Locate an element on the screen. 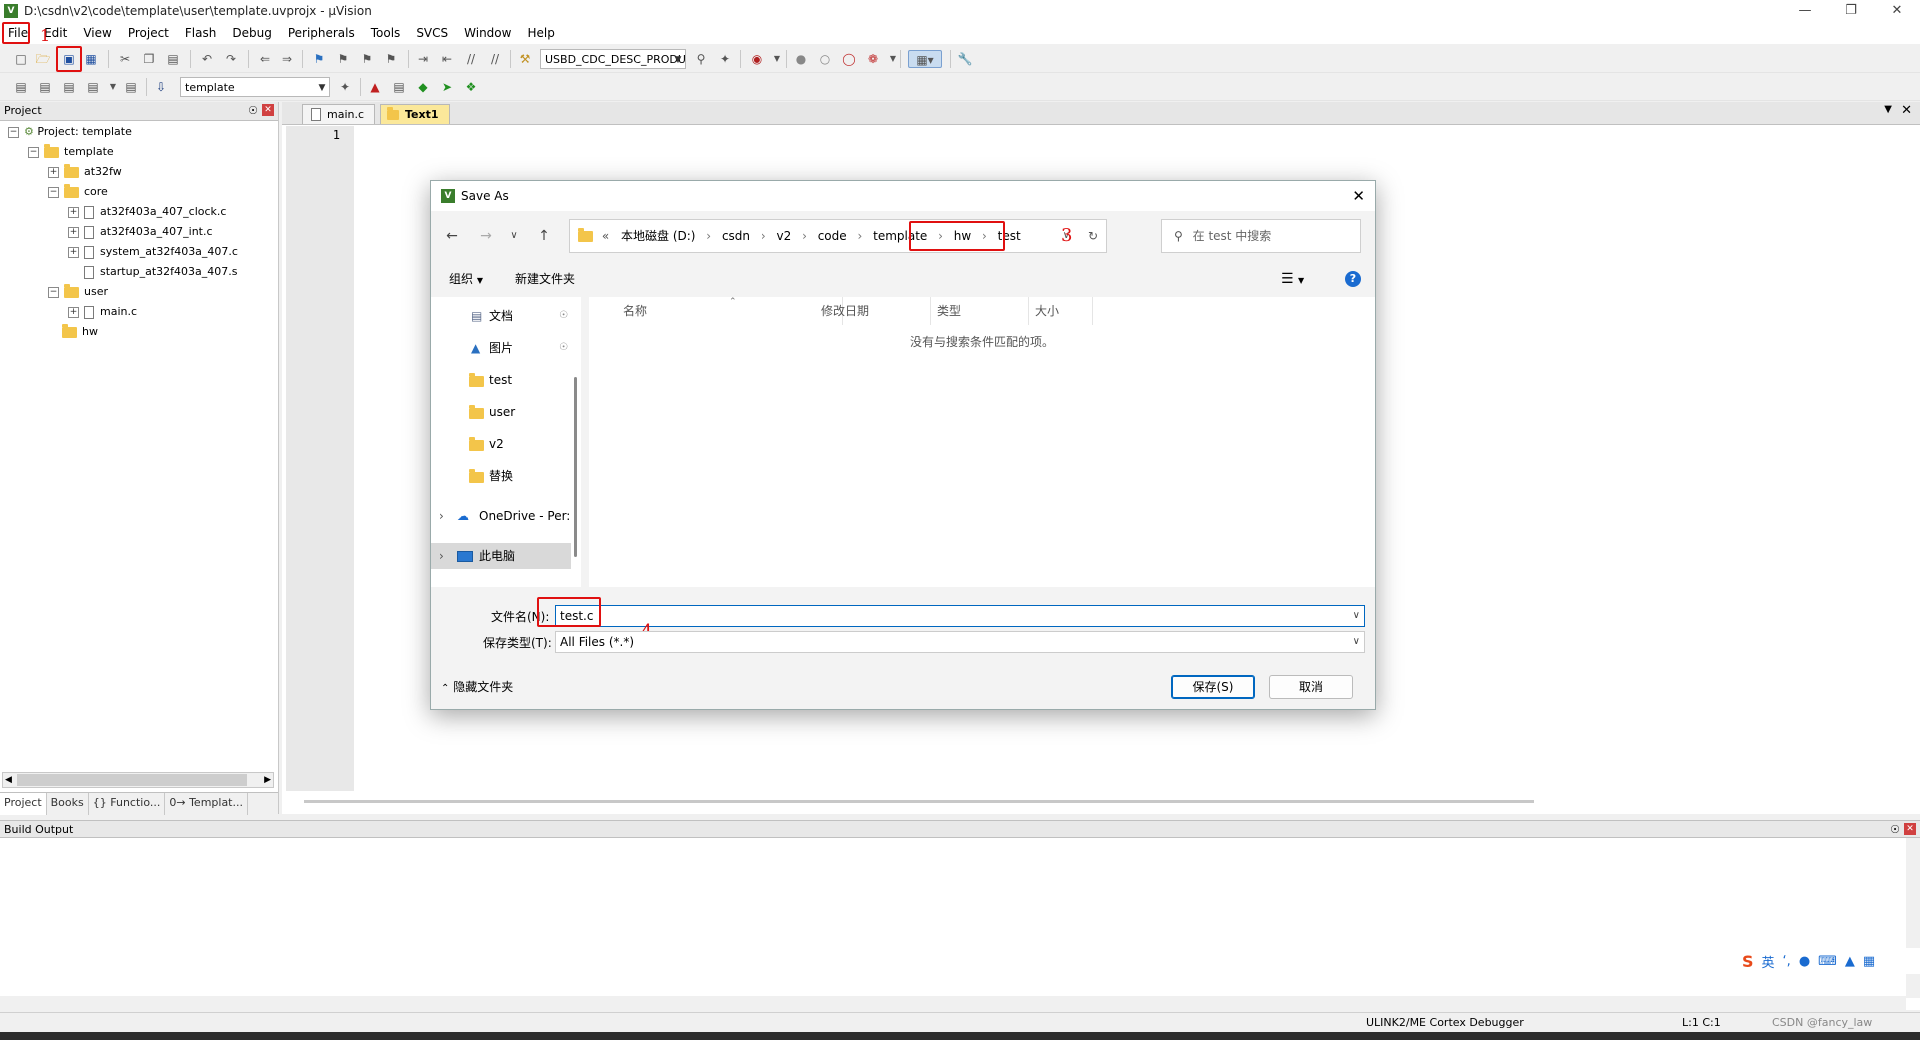  nav-pictures: ▲ 图片 ☉ is located at coordinates (501, 348).